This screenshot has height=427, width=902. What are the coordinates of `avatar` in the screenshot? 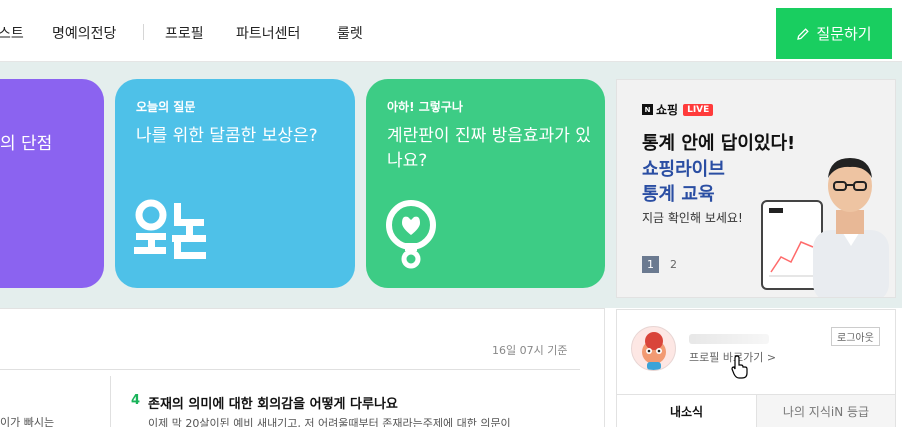 It's located at (653, 348).